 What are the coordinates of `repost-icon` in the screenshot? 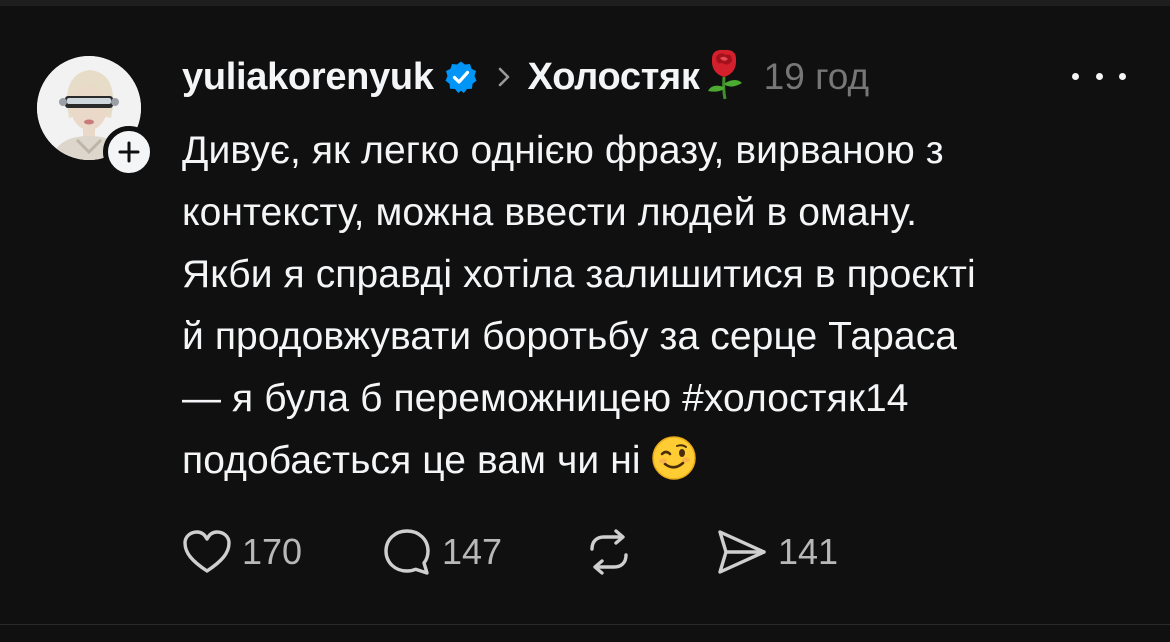 It's located at (609, 552).